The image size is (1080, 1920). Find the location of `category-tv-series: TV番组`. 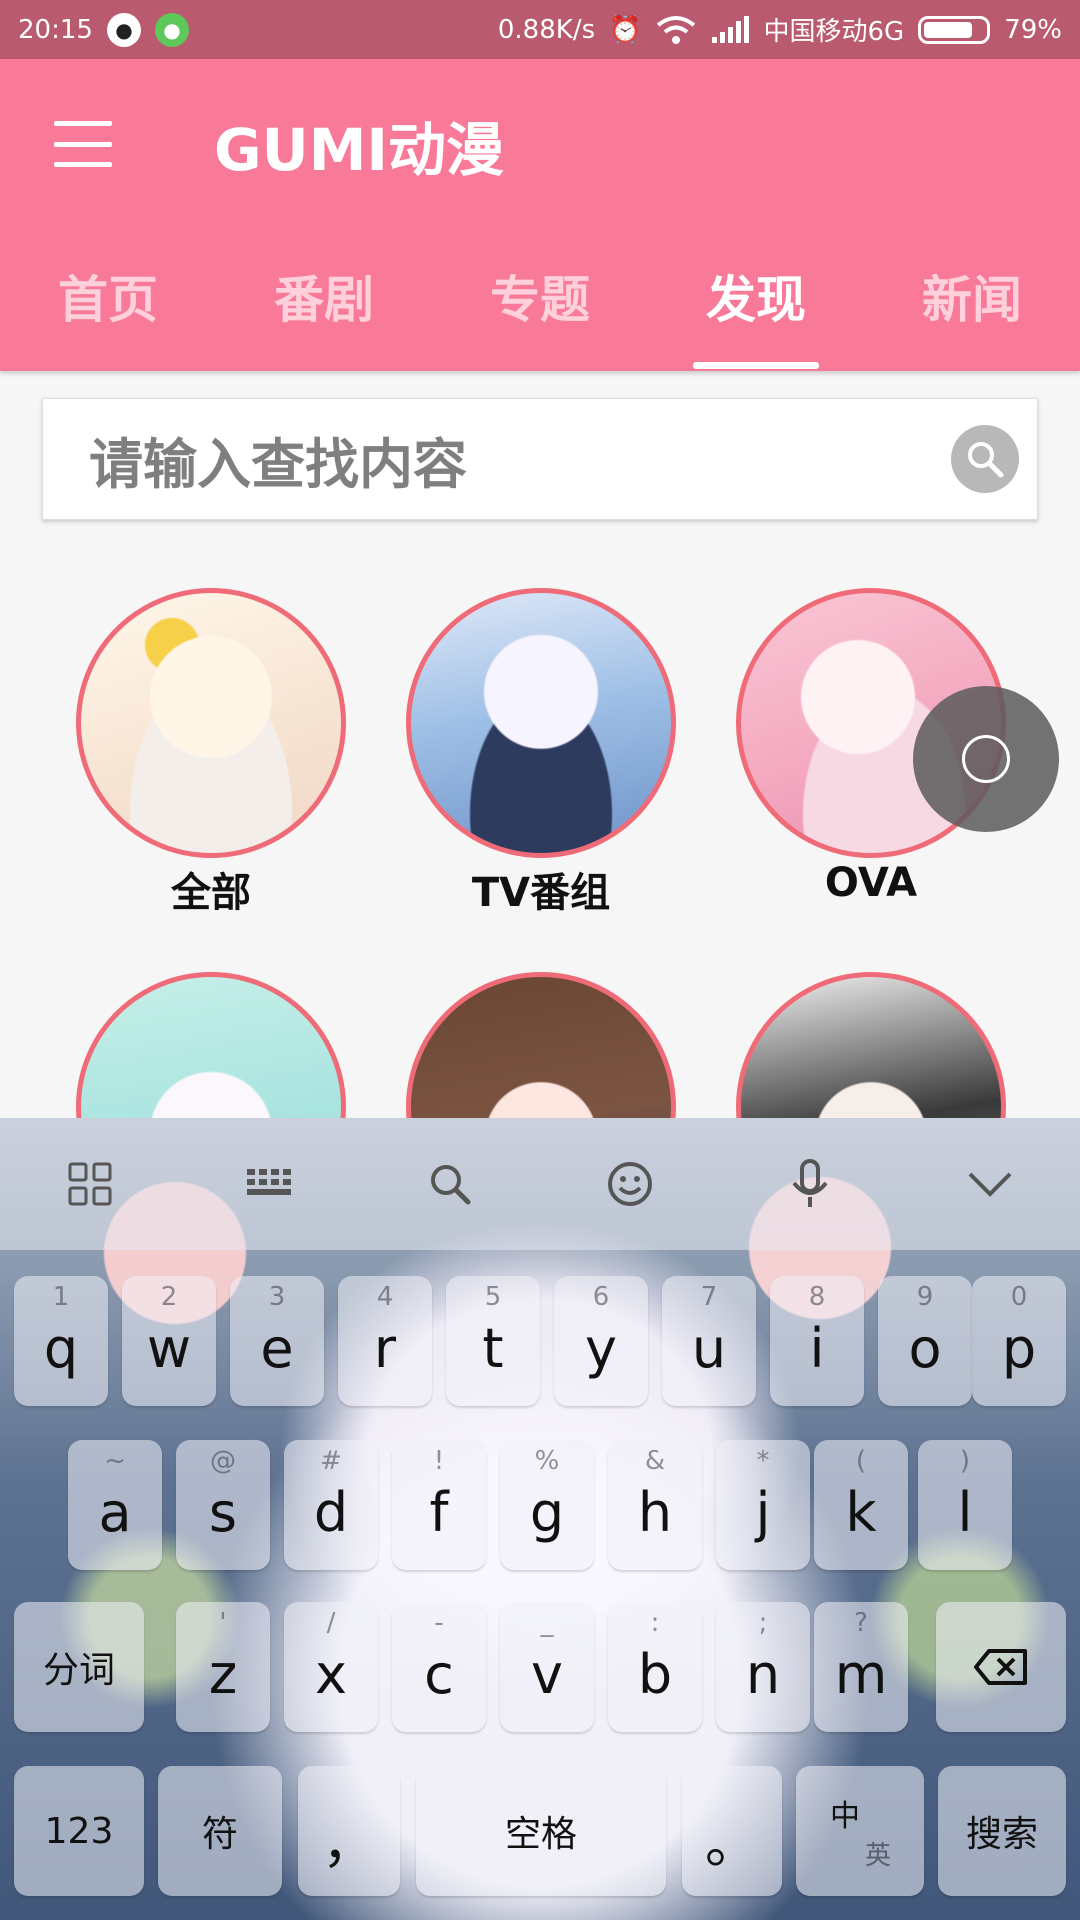

category-tv-series: TV番组 is located at coordinates (541, 753).